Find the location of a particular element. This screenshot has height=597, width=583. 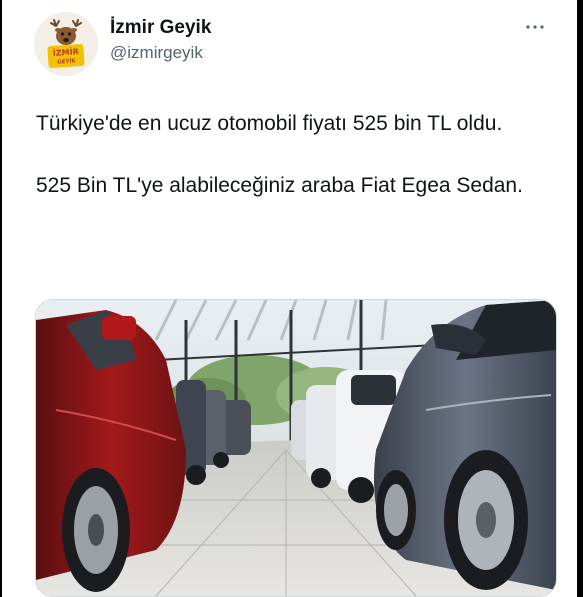

author-names: İzmir Geyik @izmirgeyik is located at coordinates (160, 40).